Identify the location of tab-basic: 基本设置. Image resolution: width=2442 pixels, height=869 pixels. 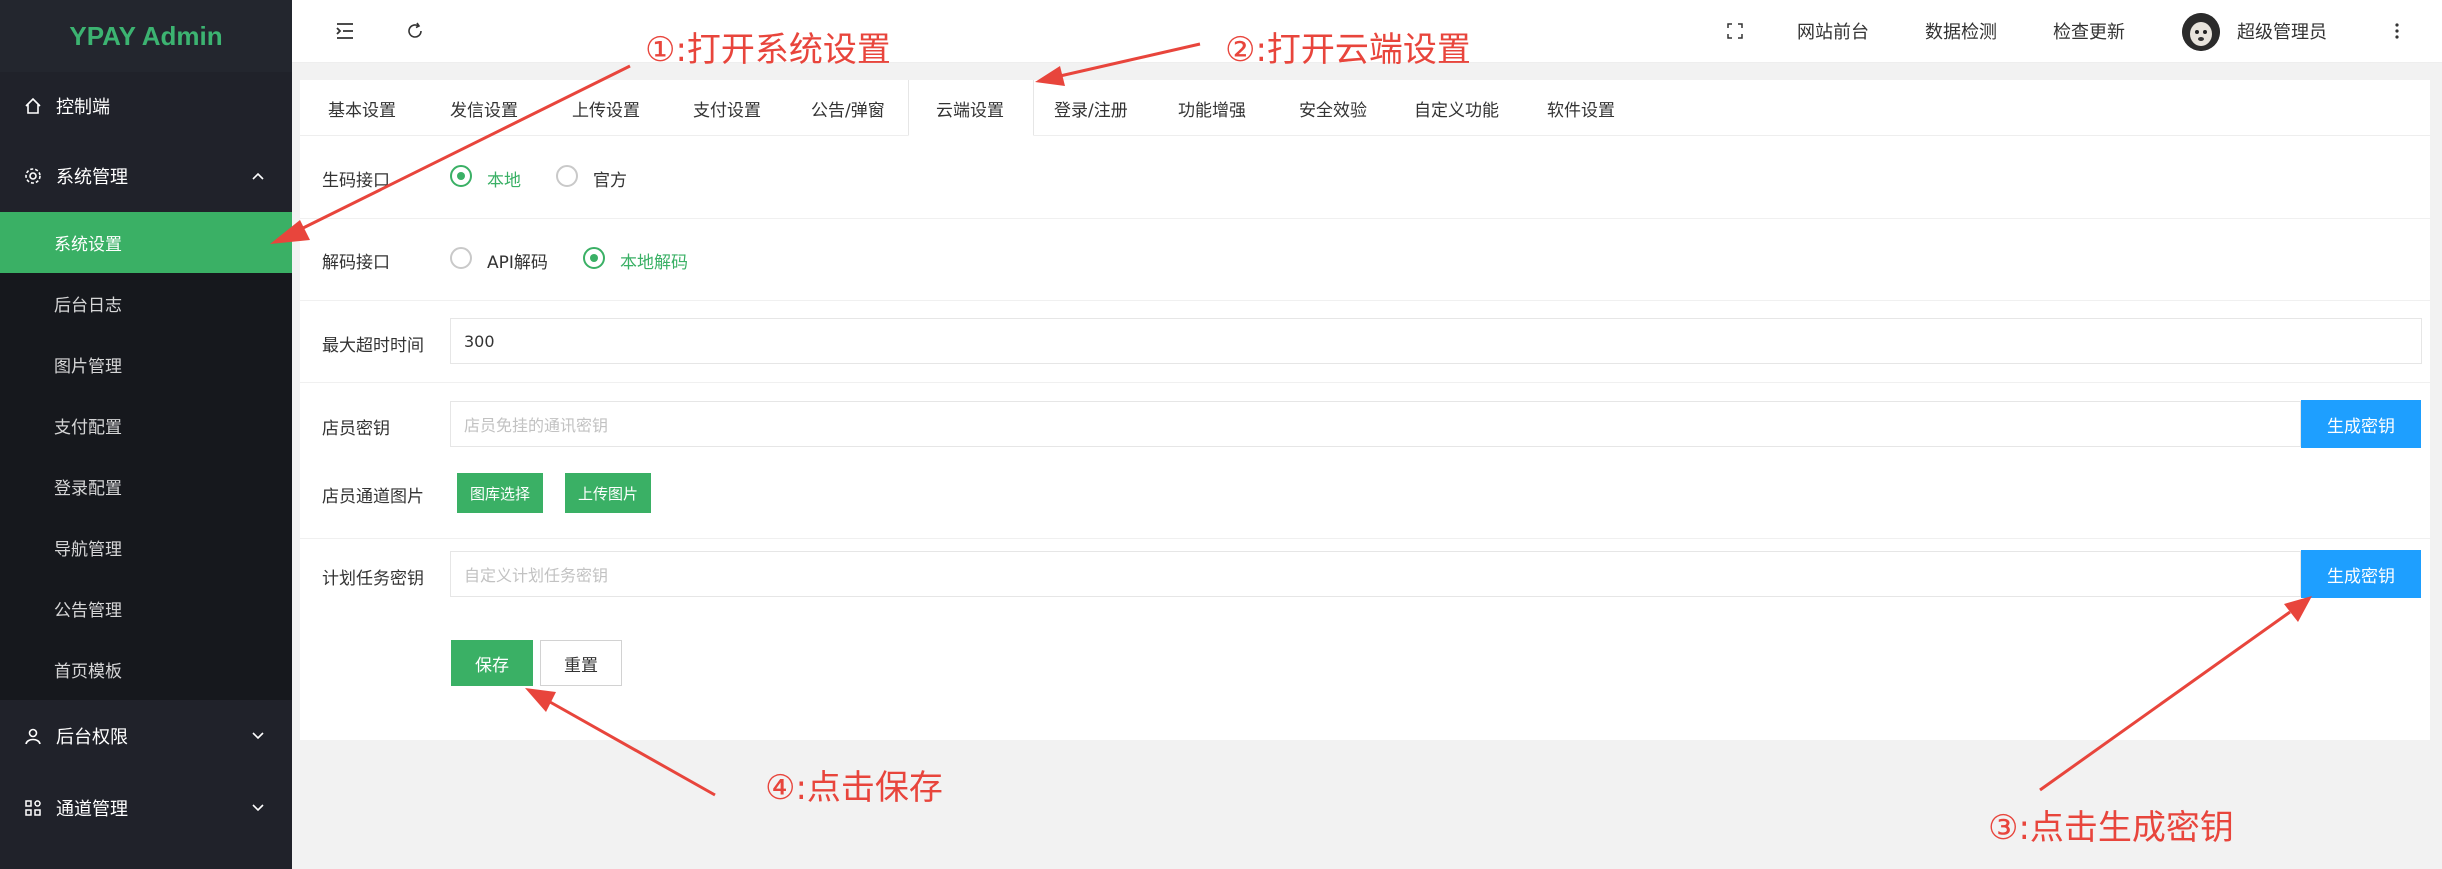
(362, 108).